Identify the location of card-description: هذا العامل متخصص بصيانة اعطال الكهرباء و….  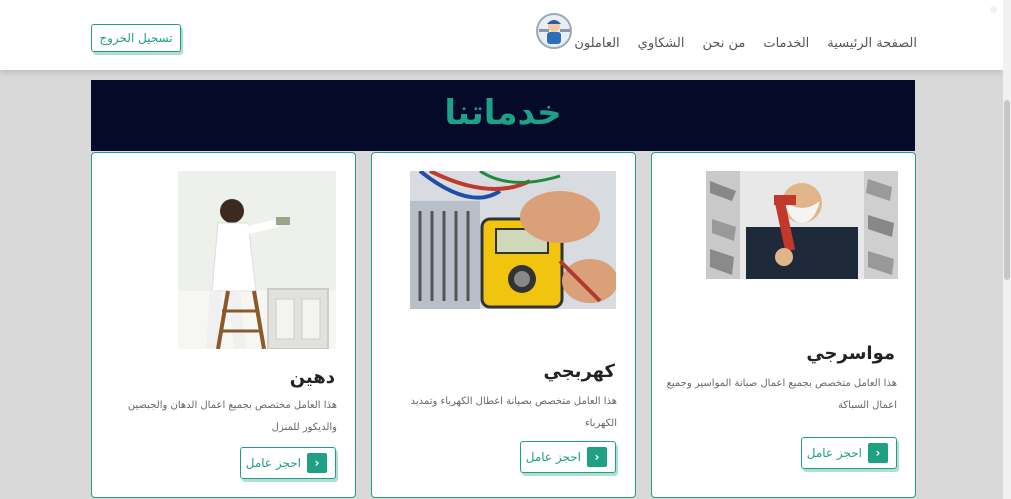
(513, 412).